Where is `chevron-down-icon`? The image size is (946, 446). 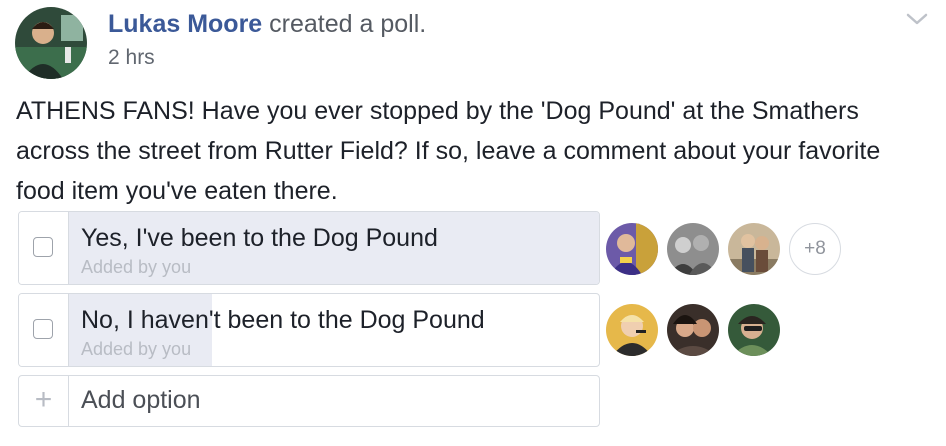
chevron-down-icon is located at coordinates (917, 19).